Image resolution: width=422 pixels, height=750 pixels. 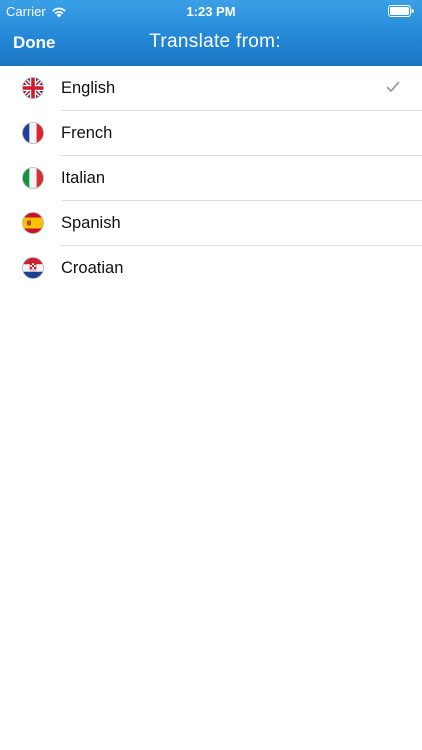 What do you see at coordinates (87, 133) in the screenshot?
I see `language-label: French` at bounding box center [87, 133].